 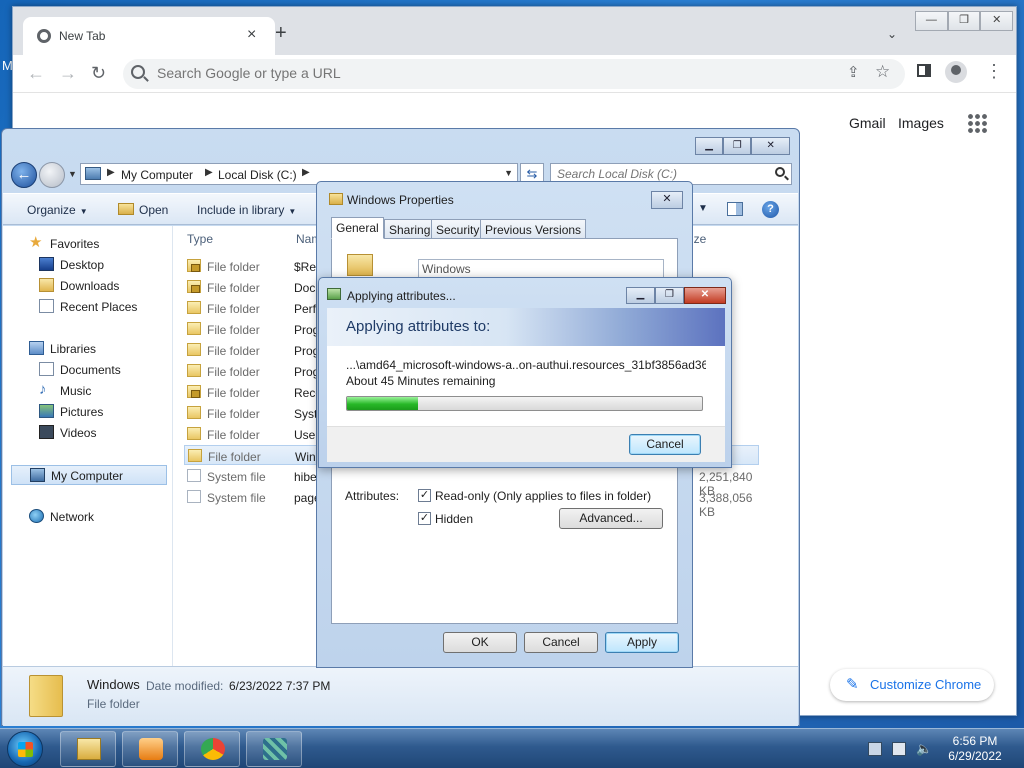 I want to click on tab-previous-versions: Previous Versions, so click(x=533, y=229).